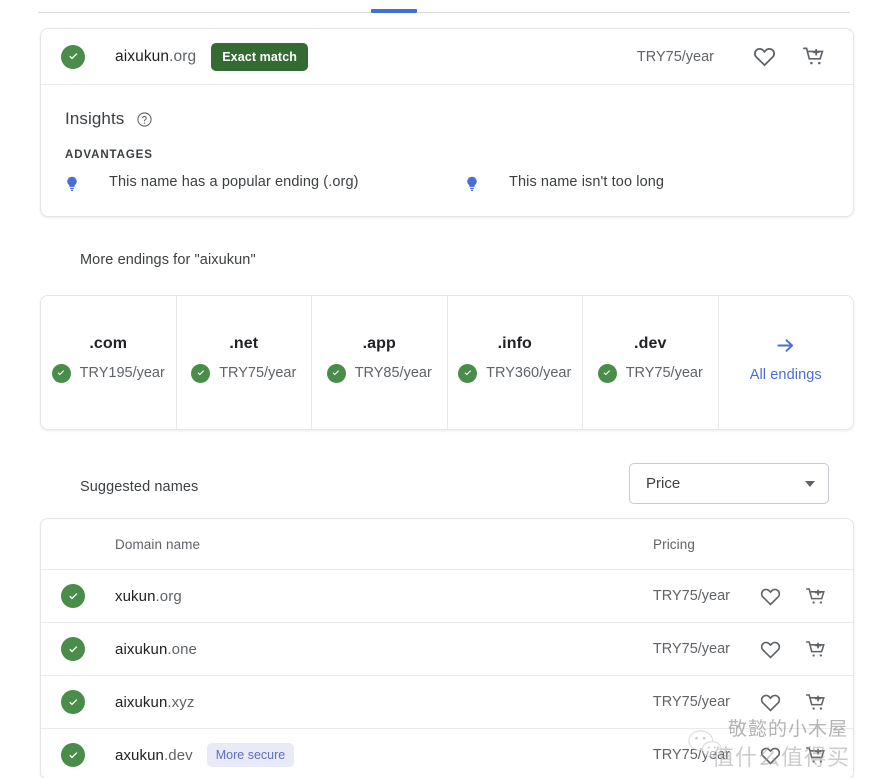 This screenshot has height=778, width=888. I want to click on domain-tld: .one, so click(182, 649).